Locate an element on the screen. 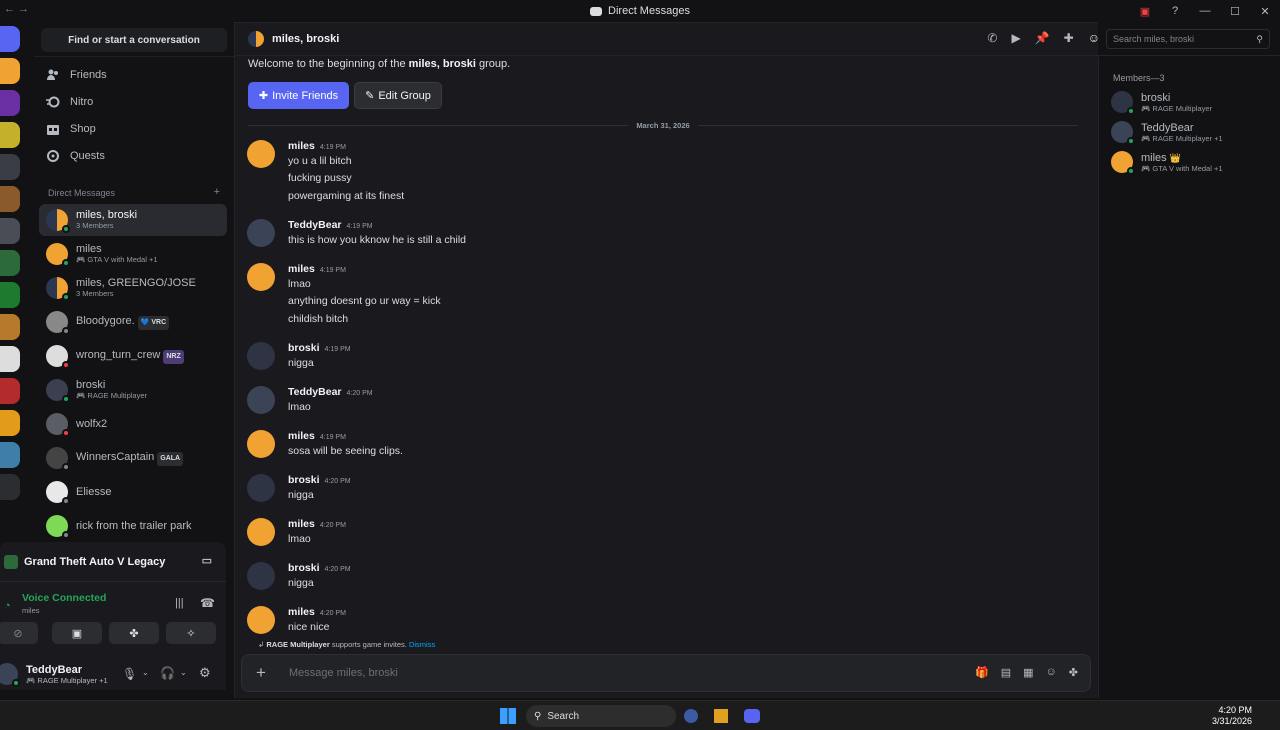 This screenshot has width=1280, height=730. clock: 4:20 PM 3/31/2026 is located at coordinates (1232, 716).